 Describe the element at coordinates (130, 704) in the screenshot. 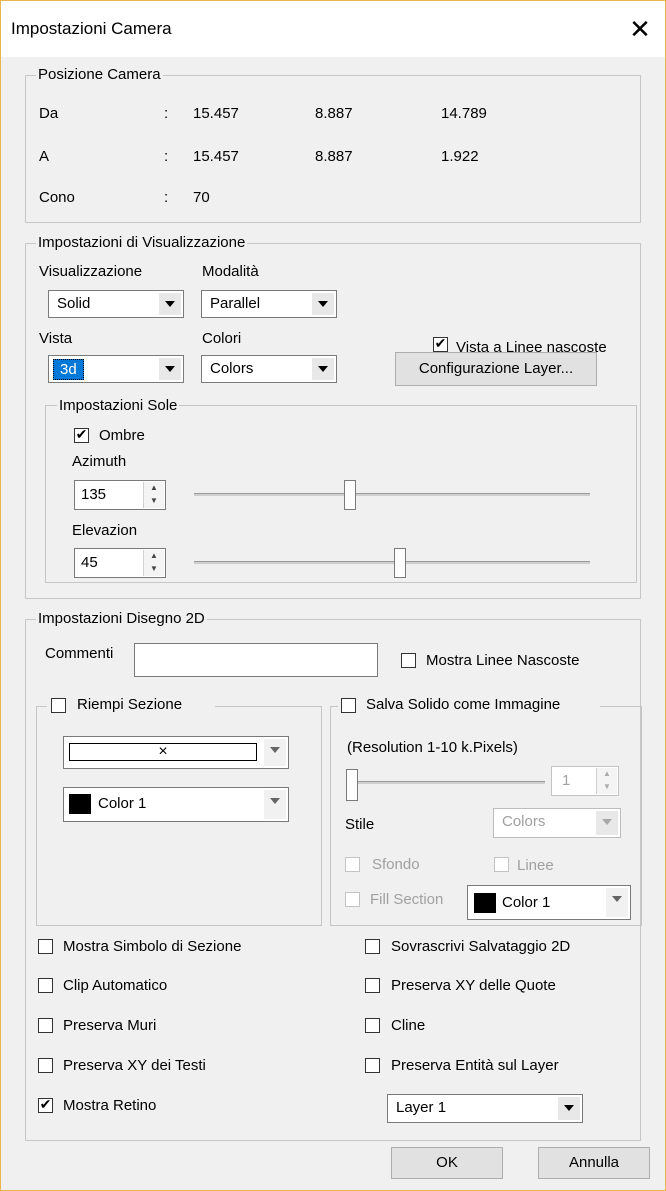

I see `fill-section-label: Riempi Sezione` at that location.